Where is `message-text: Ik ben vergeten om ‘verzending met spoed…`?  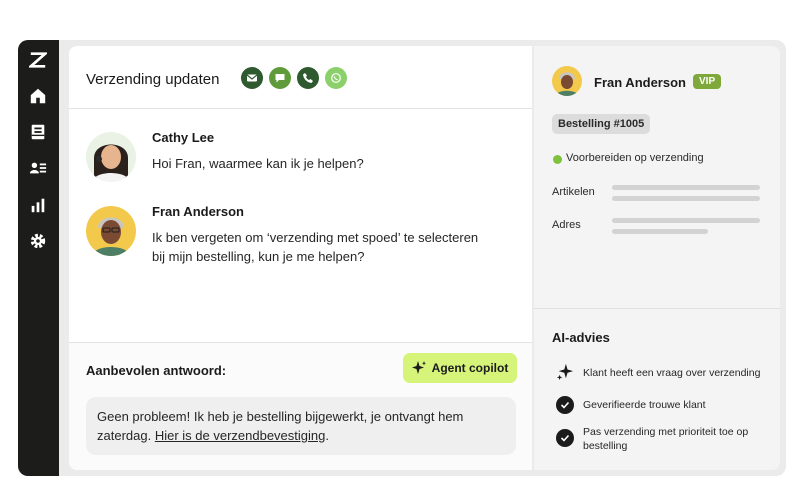
message-text: Ik ben vergeten om ‘verzending met spoed… is located at coordinates (315, 247).